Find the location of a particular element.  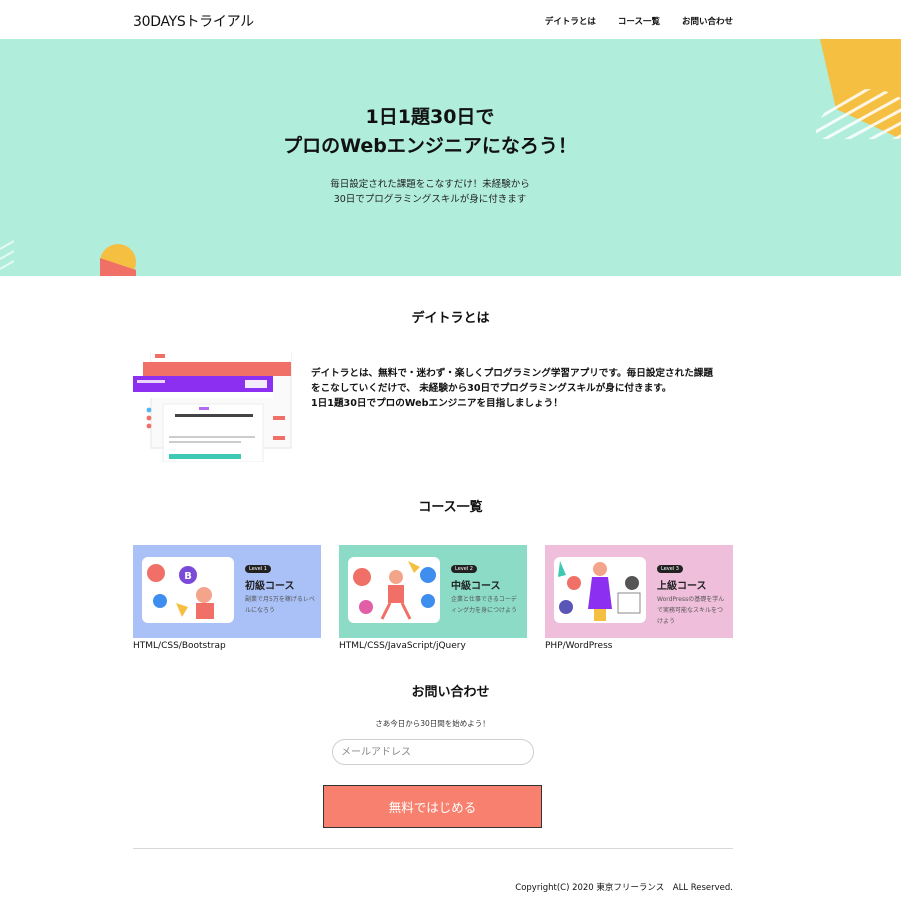

about-line3: 1日1題30日でプロのWebエンジニアを目指しましょう！ is located at coordinates (437, 403).